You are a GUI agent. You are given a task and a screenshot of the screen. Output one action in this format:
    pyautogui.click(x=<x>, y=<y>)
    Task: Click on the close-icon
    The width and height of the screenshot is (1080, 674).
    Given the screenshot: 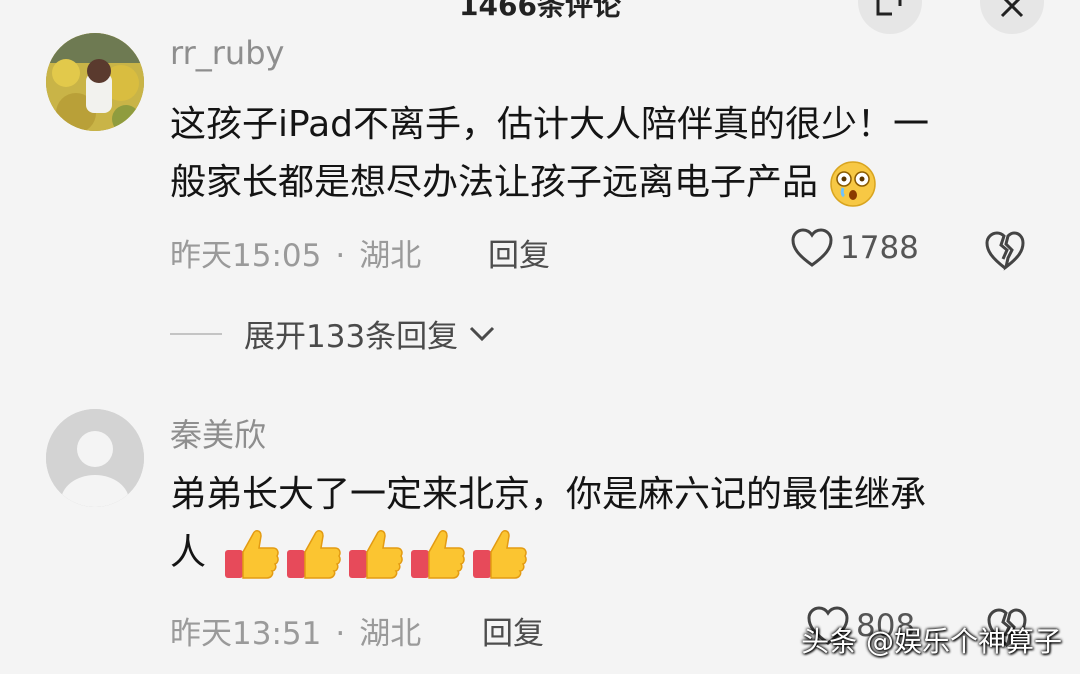 What is the action you would take?
    pyautogui.click(x=1012, y=9)
    